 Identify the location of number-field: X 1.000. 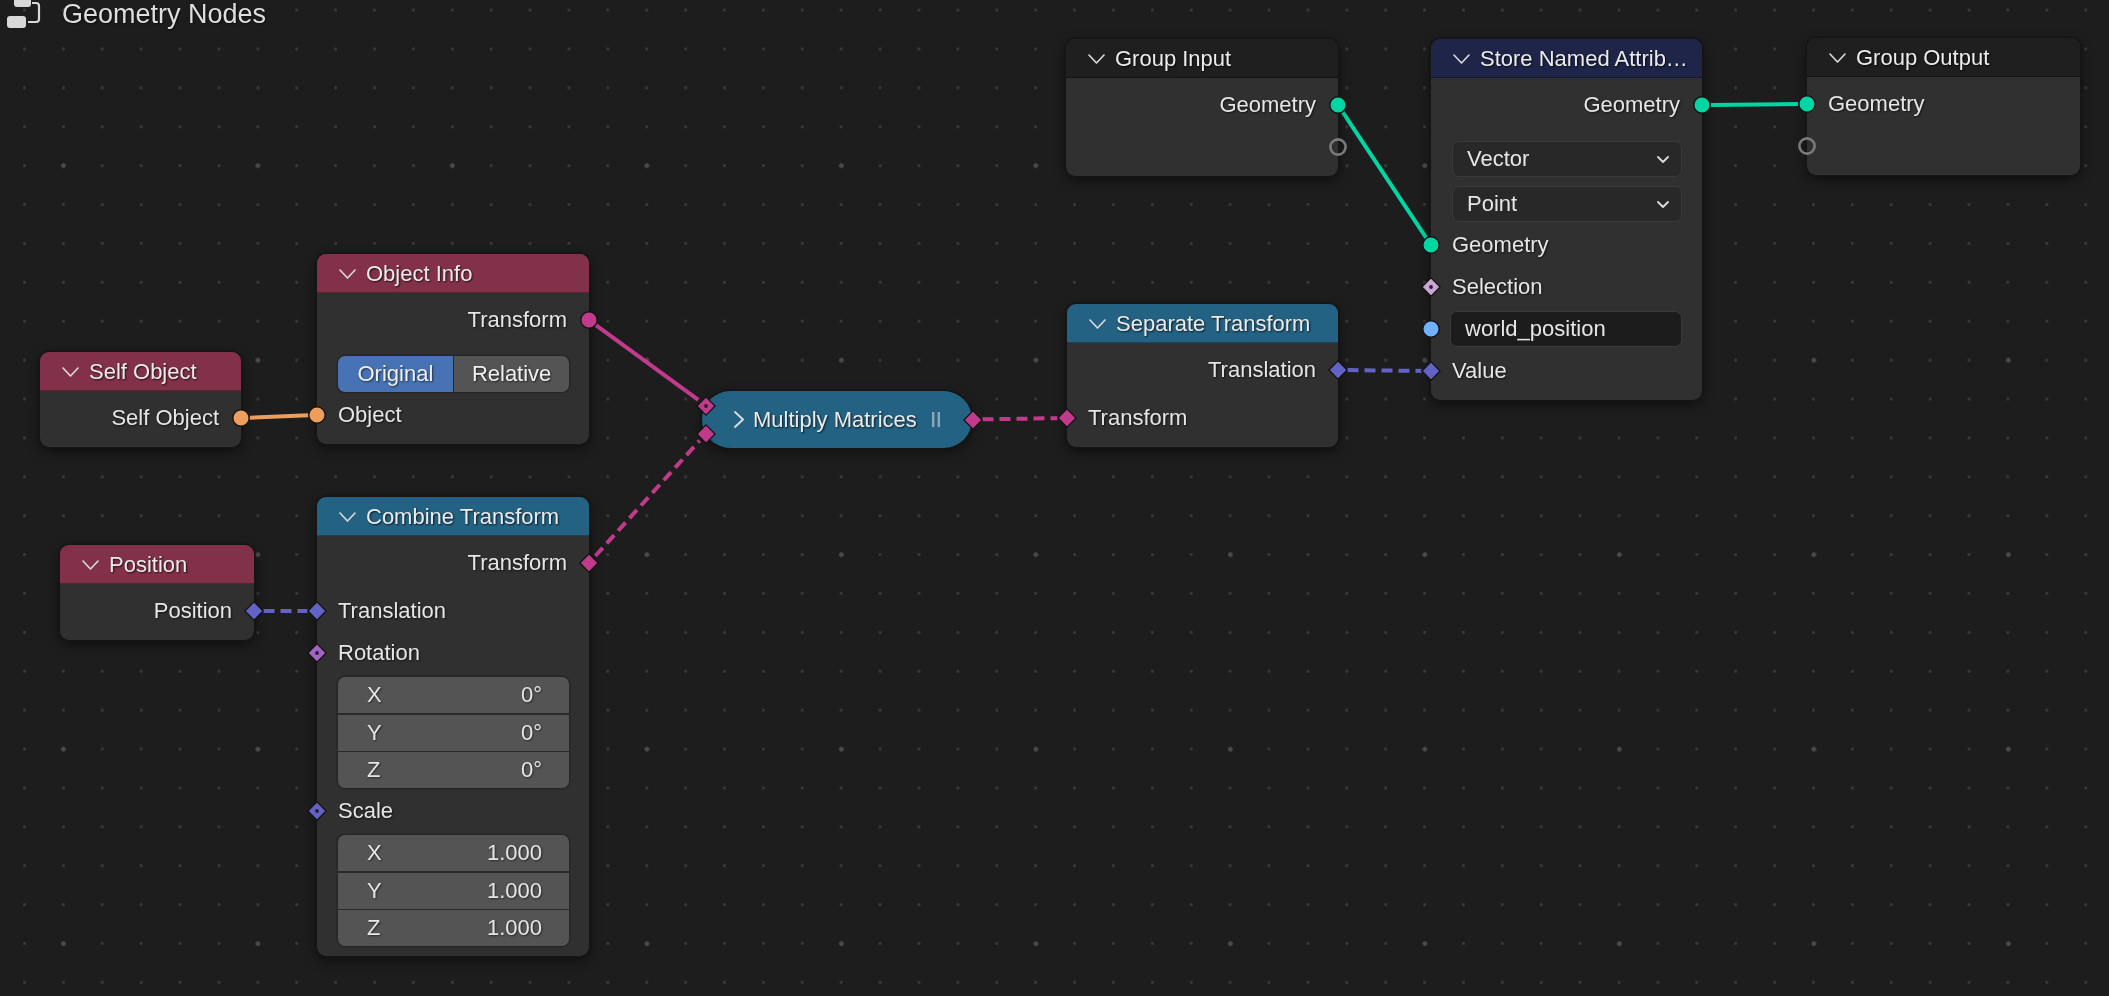
(453, 853).